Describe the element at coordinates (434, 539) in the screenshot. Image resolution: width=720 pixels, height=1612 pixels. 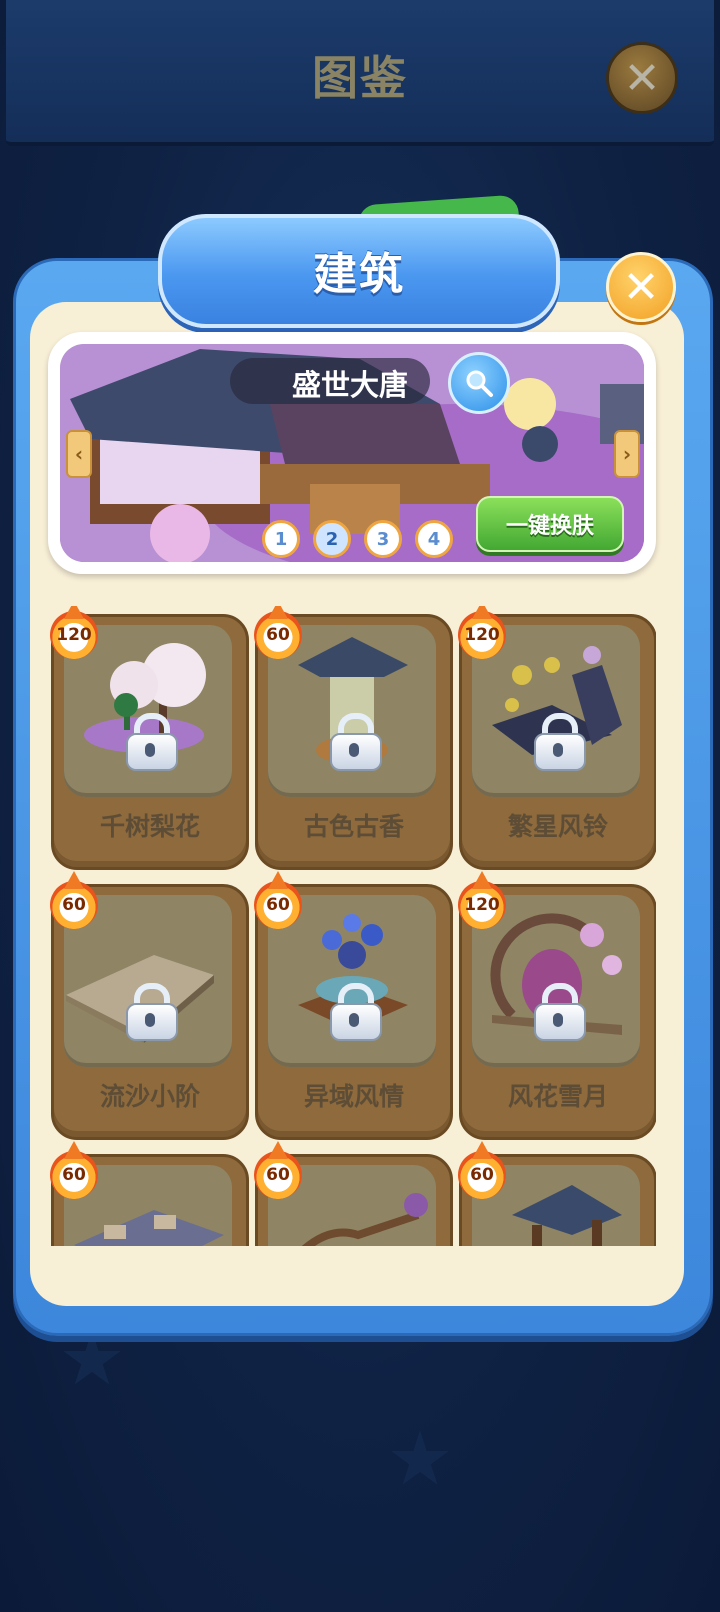
I see `page-dot-4: 4` at that location.